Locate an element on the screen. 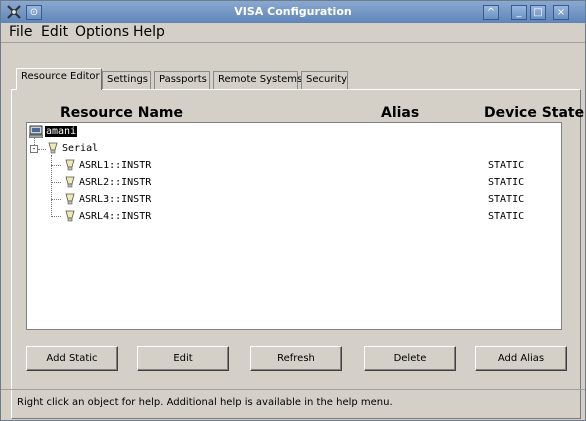 The image size is (586, 421). add-alias-button: Add Alias is located at coordinates (521, 358).